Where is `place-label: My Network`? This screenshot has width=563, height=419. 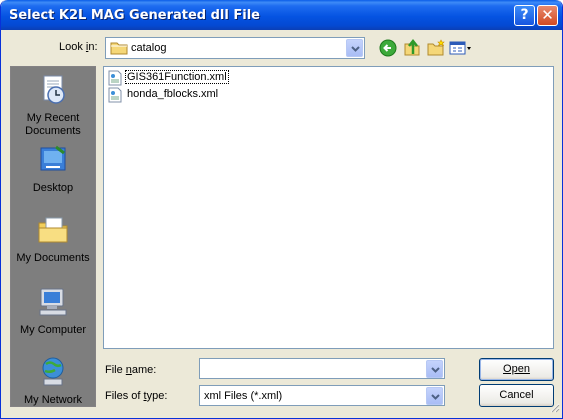 place-label: My Network is located at coordinates (53, 400).